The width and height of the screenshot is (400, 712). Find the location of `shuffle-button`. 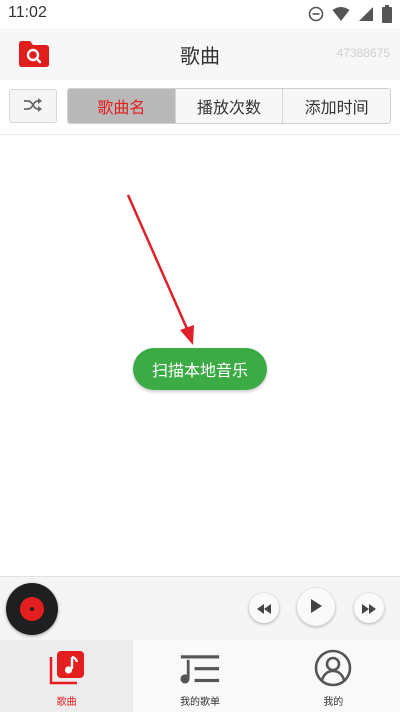

shuffle-button is located at coordinates (33, 106).